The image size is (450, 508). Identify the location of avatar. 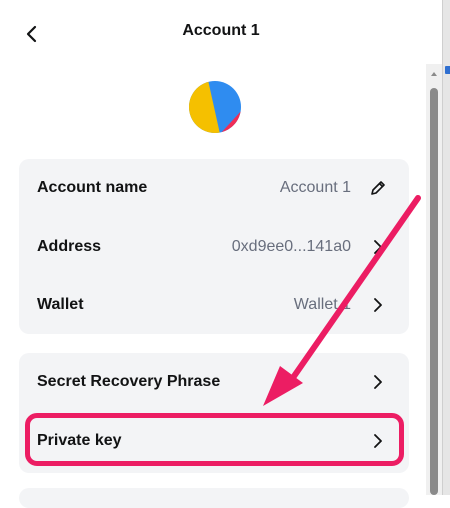
(215, 107).